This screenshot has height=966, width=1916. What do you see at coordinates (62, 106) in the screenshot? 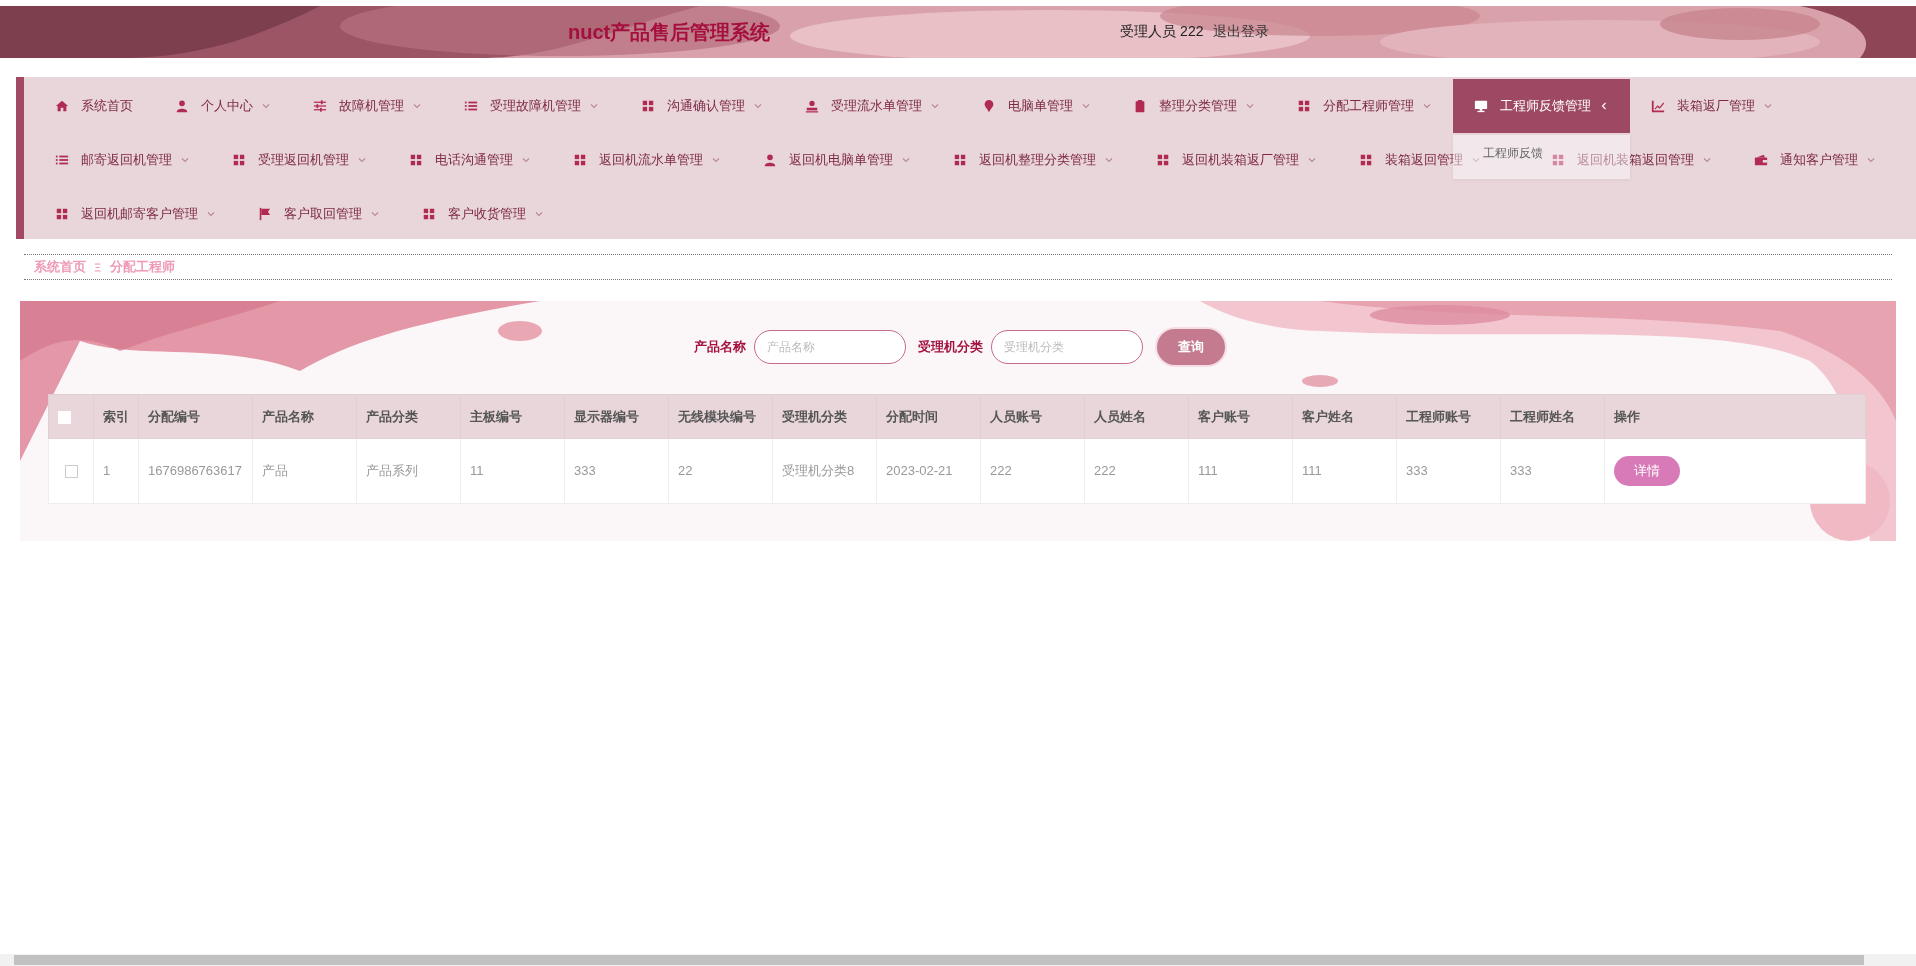
I see `home-icon` at bounding box center [62, 106].